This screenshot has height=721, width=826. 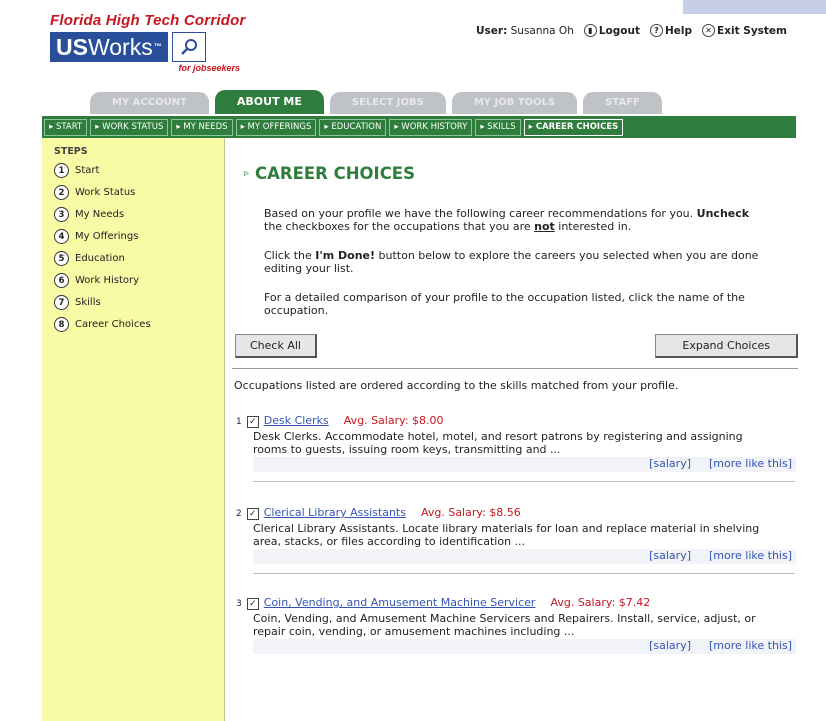 What do you see at coordinates (393, 420) in the screenshot?
I see `occupation-salary: Avg. Salary: $8.00` at bounding box center [393, 420].